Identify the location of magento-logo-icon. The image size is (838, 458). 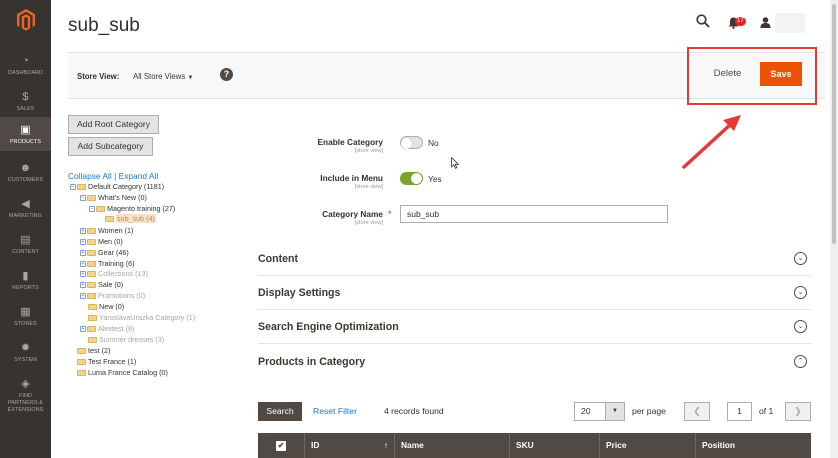
(25, 20).